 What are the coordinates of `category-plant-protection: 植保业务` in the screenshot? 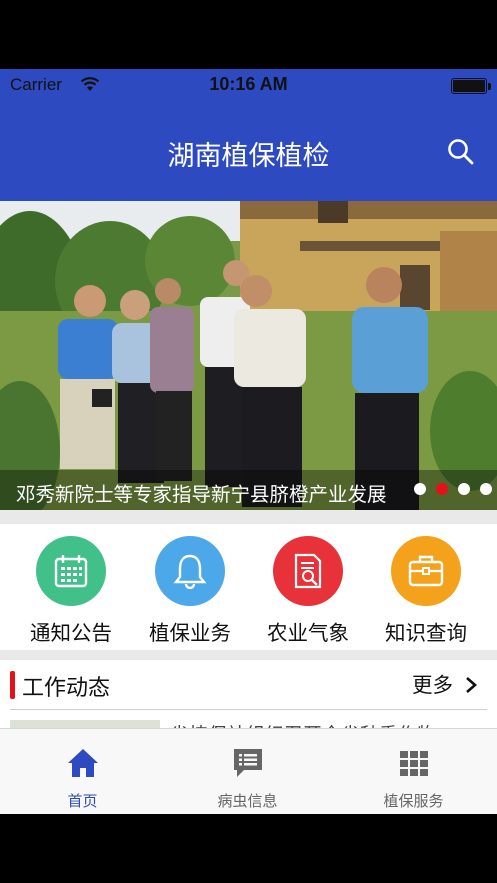 It's located at (190, 591).